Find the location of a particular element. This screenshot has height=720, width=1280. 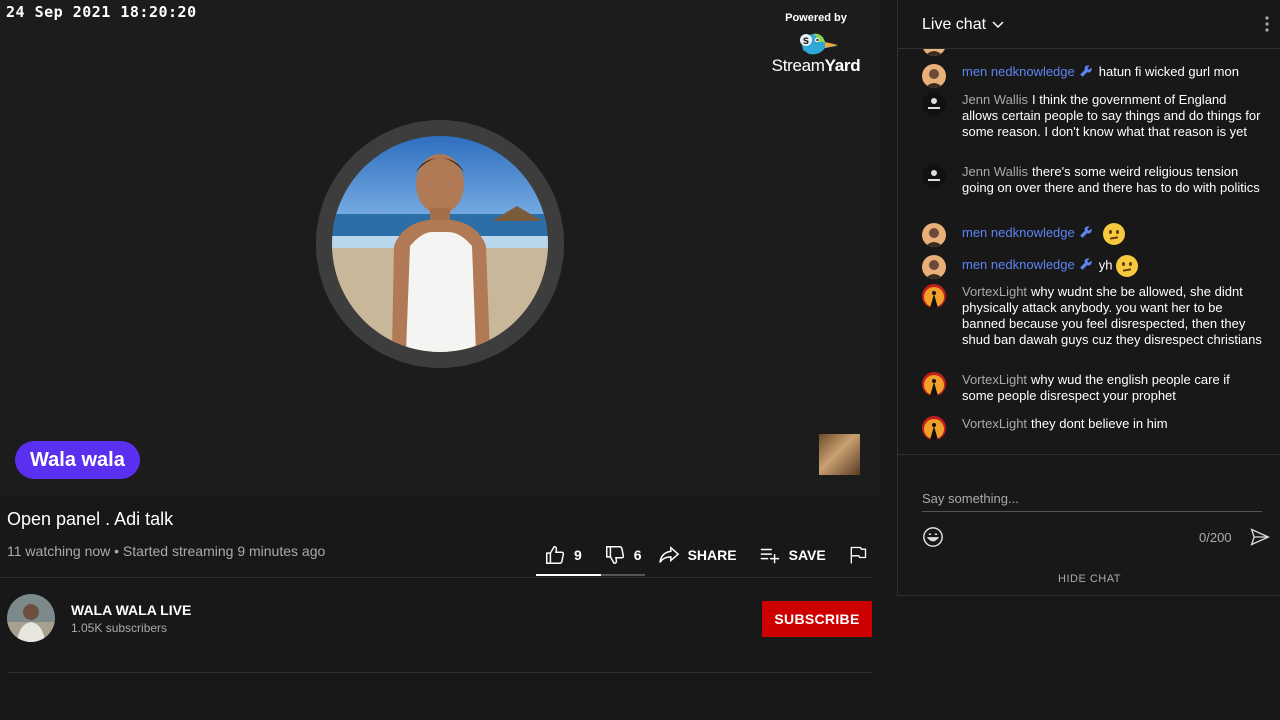

flag-icon is located at coordinates (858, 555).